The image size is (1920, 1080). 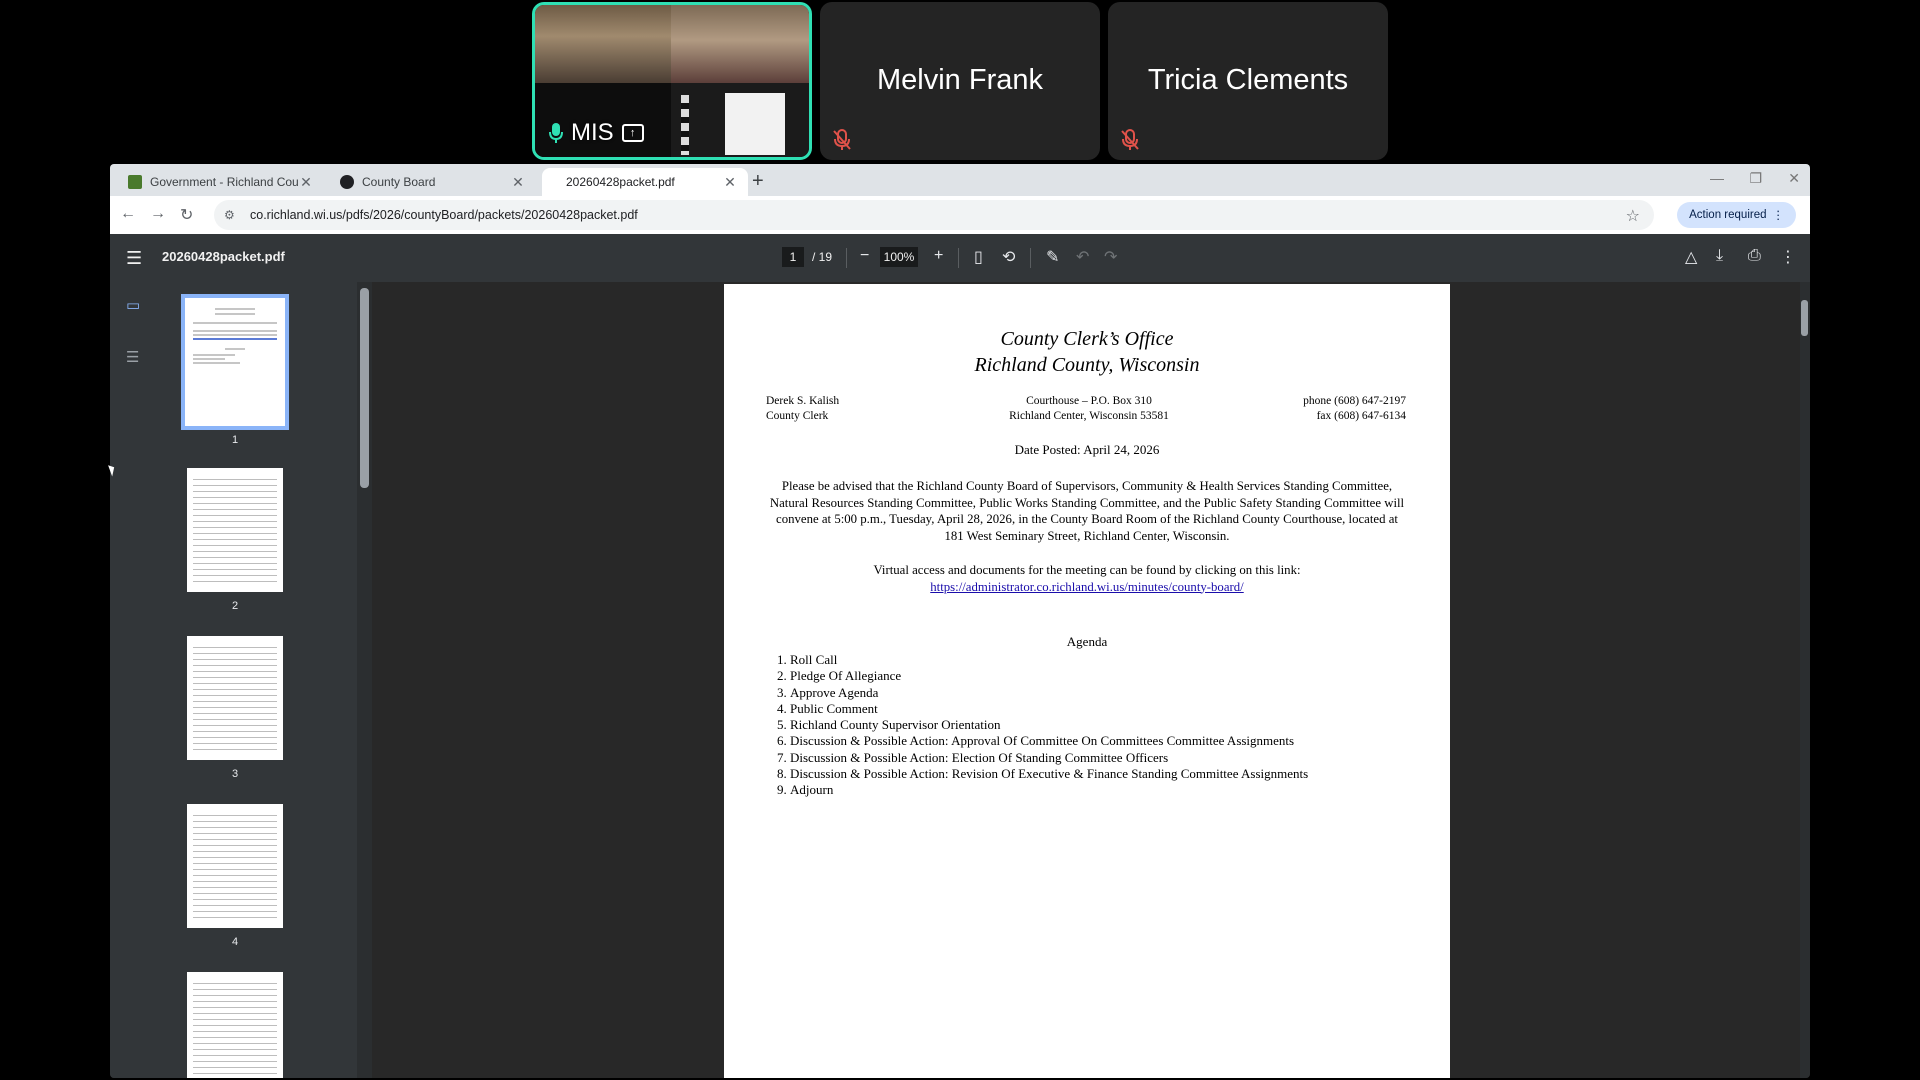 I want to click on tab-title: Government - Richland County, so click(x=224, y=182).